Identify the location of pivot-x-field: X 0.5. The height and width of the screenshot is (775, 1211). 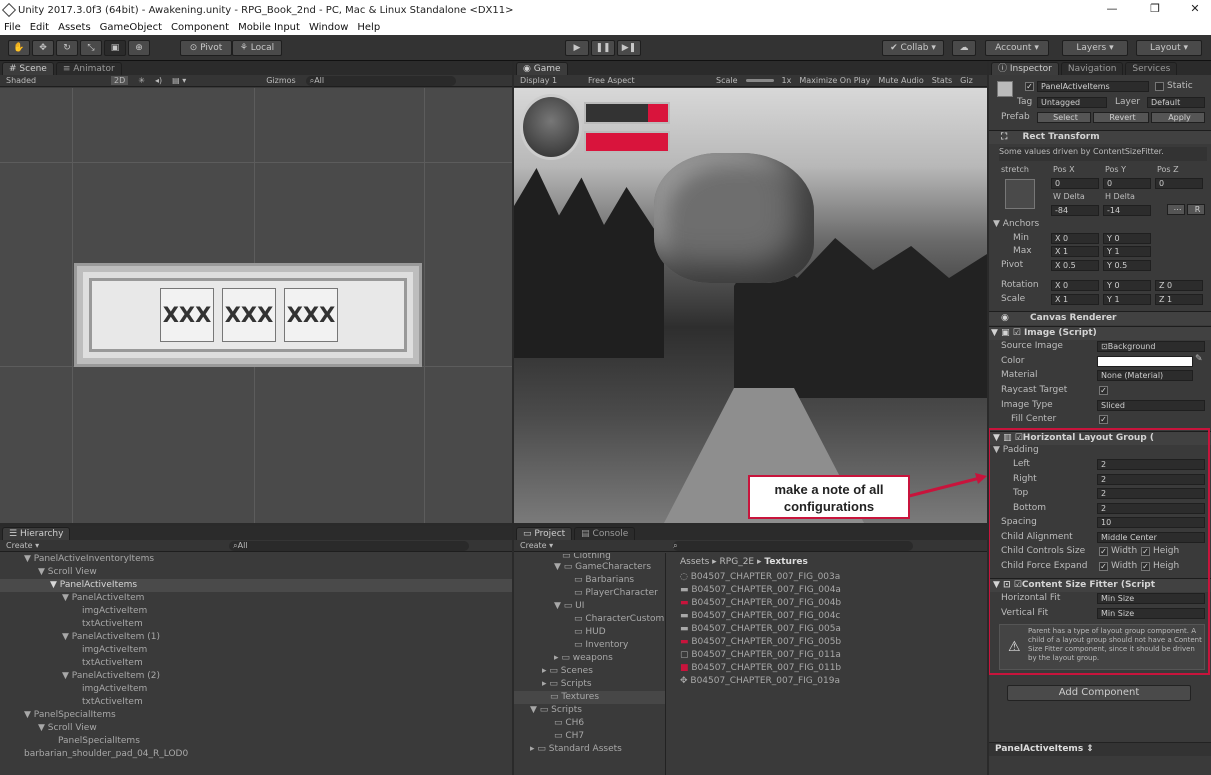
(1075, 265).